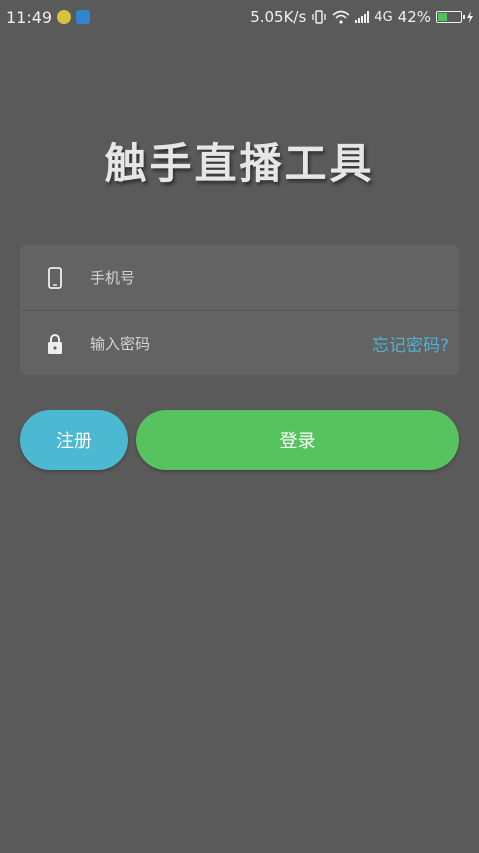 The width and height of the screenshot is (479, 853). I want to click on usb-icon, so click(83, 17).